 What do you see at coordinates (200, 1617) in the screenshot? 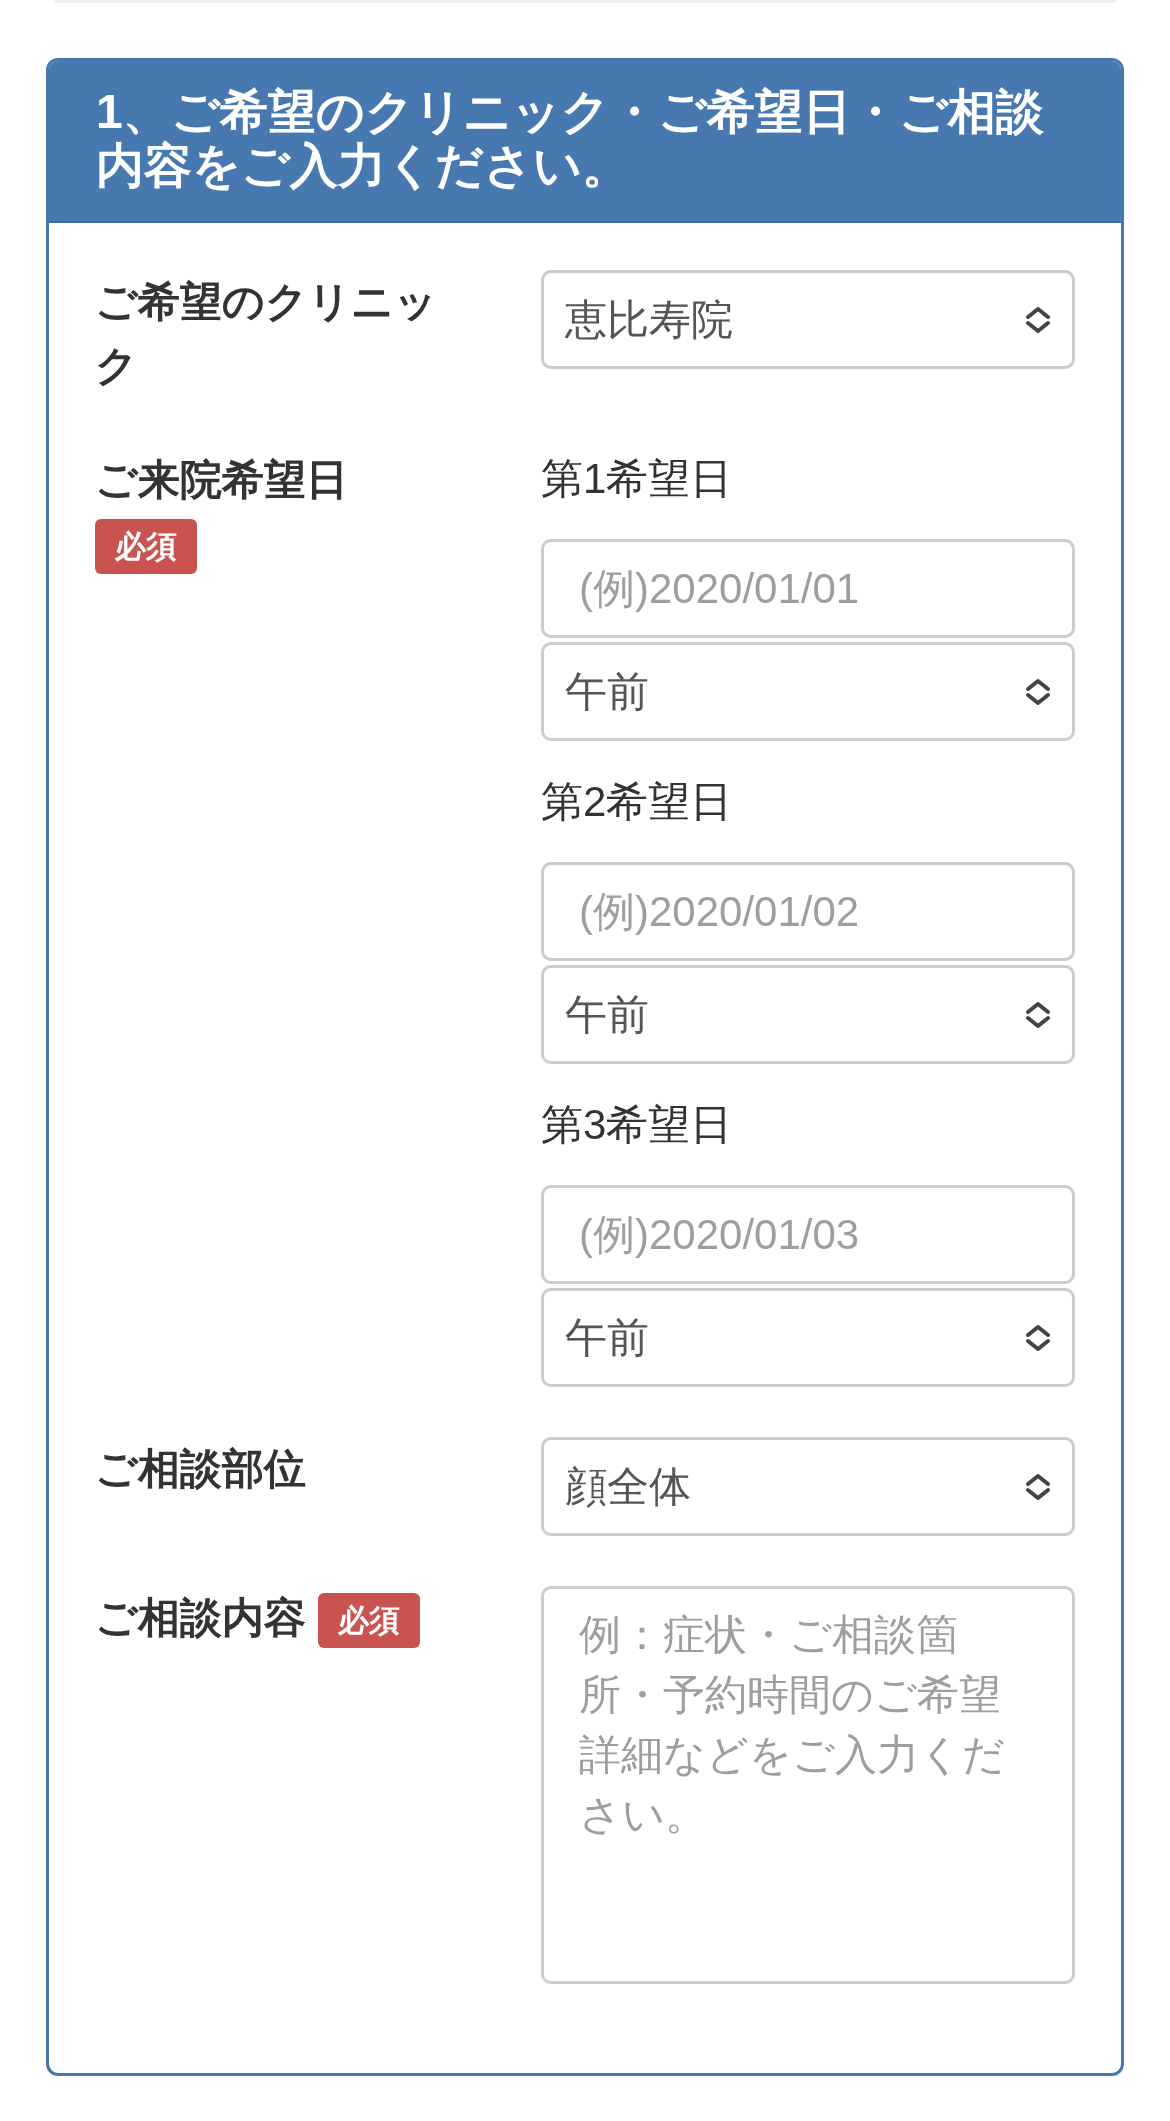
I see `field-label: ご相談内容` at bounding box center [200, 1617].